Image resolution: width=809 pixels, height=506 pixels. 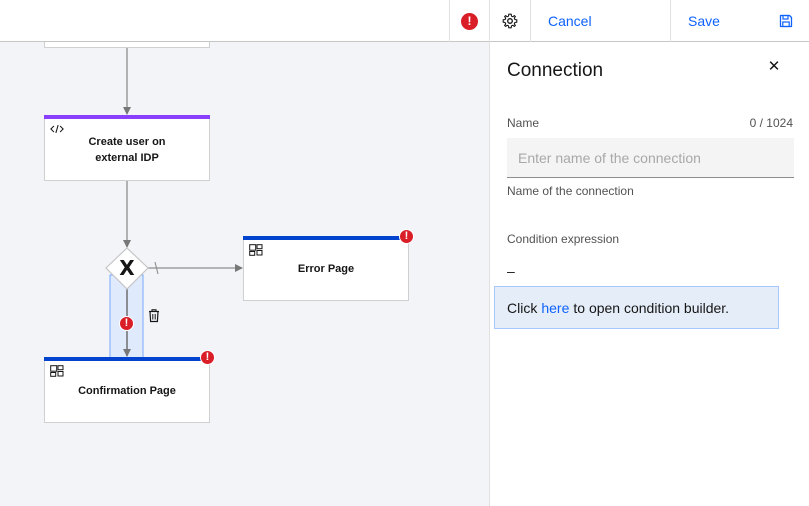 What do you see at coordinates (522, 307) in the screenshot?
I see `condition-prefix: Click` at bounding box center [522, 307].